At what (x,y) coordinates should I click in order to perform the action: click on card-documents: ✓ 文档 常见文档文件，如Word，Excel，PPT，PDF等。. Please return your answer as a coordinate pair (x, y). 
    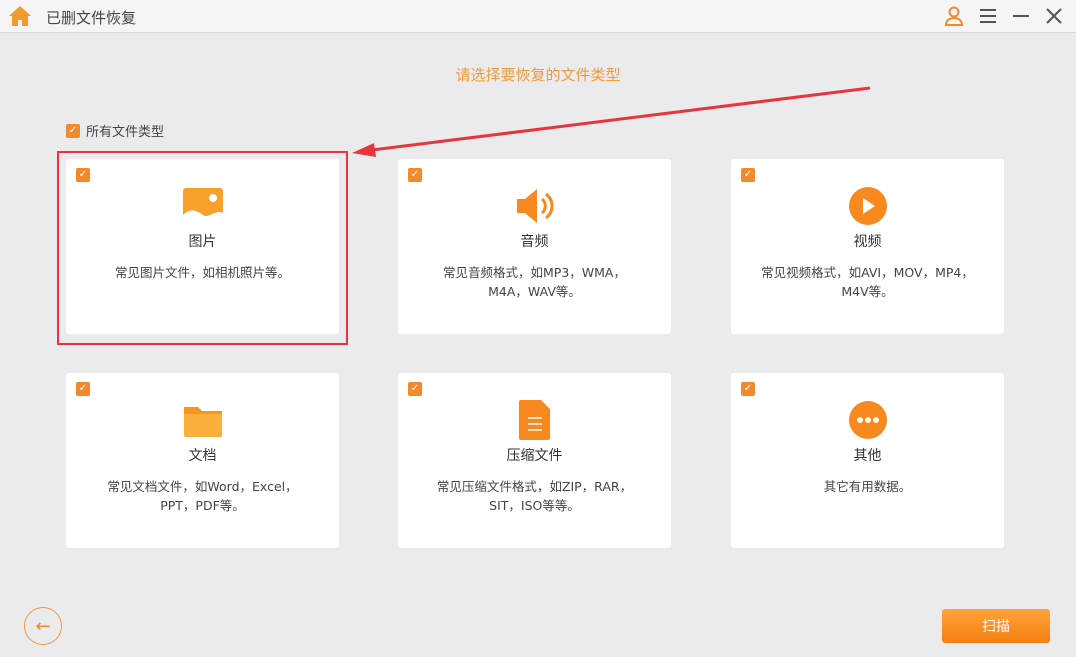
    Looking at the image, I should click on (202, 460).